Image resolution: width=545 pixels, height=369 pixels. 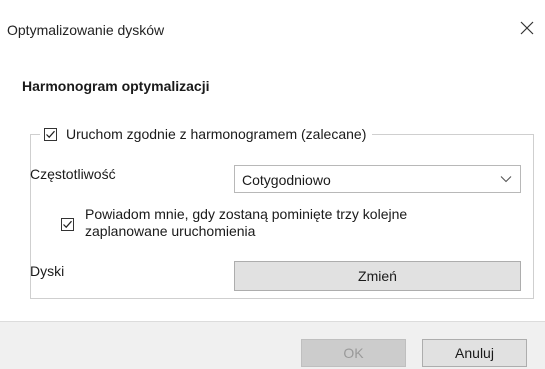 I want to click on cancel-button: Anuluj, so click(x=474, y=353).